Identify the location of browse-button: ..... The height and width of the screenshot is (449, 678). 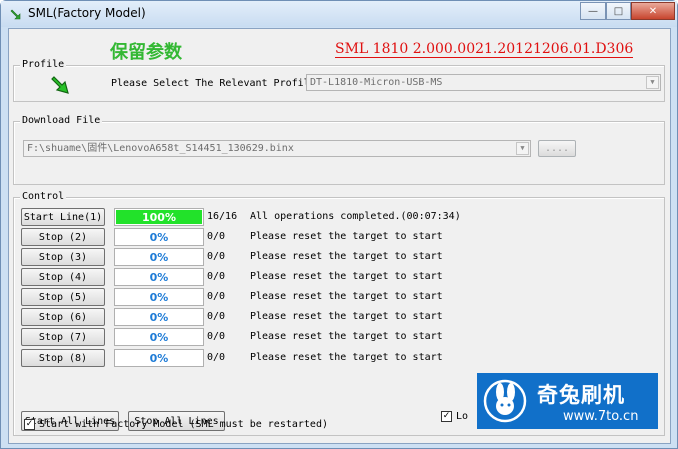
(557, 148).